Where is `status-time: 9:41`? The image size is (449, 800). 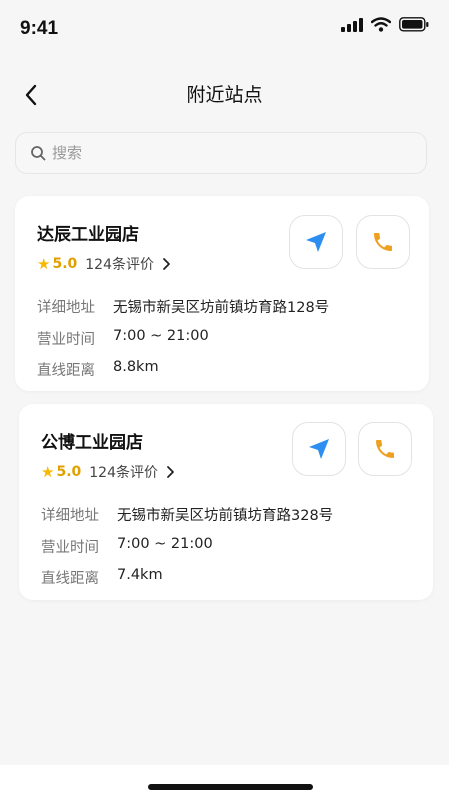 status-time: 9:41 is located at coordinates (39, 28).